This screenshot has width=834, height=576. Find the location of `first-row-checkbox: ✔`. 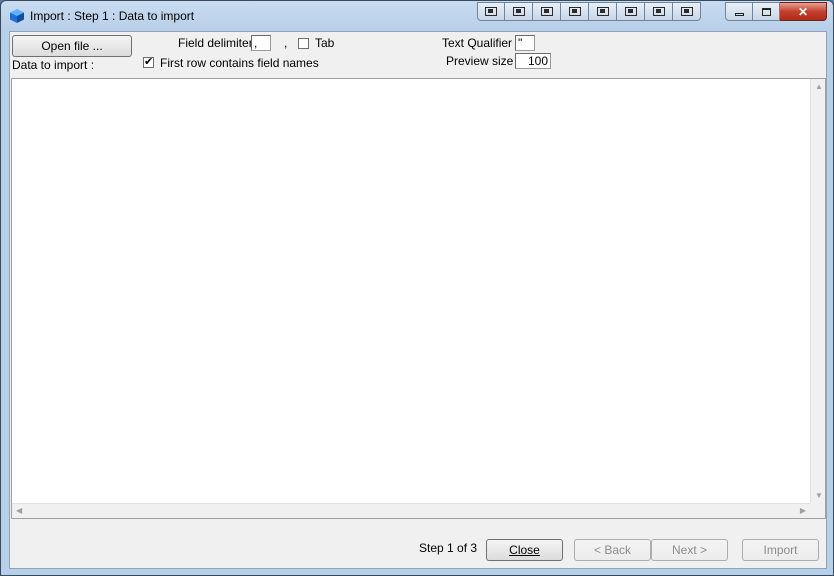

first-row-checkbox: ✔ is located at coordinates (148, 62).